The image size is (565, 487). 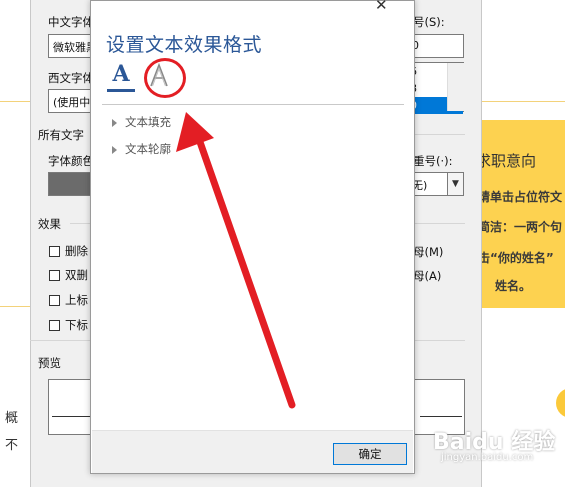 What do you see at coordinates (49, 363) in the screenshot?
I see `preview-label: 预览` at bounding box center [49, 363].